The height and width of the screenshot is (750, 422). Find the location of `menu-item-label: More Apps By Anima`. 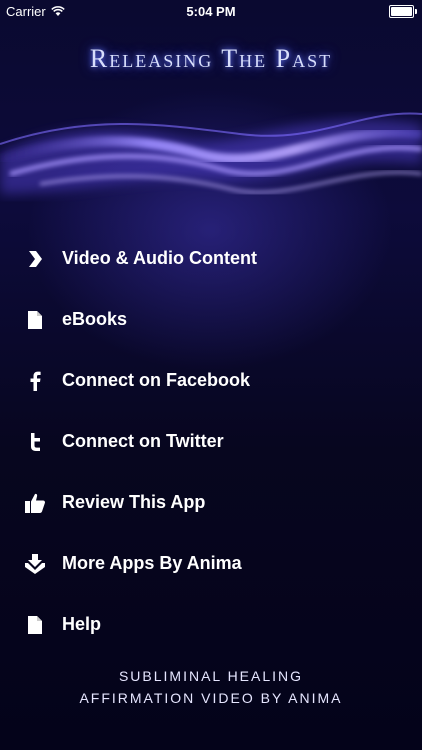

menu-item-label: More Apps By Anima is located at coordinates (152, 563).